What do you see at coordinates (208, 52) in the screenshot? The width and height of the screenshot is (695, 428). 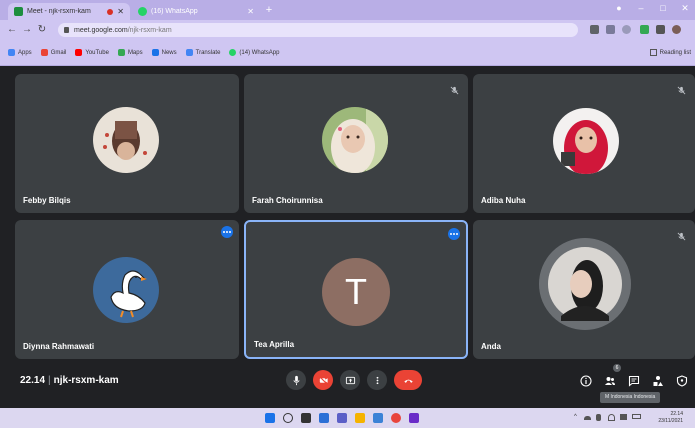 I see `bookmark-label: Translate` at bounding box center [208, 52].